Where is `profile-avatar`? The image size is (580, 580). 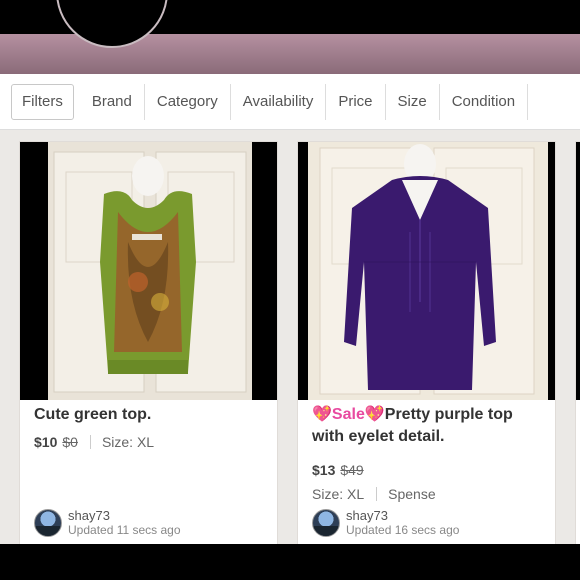 profile-avatar is located at coordinates (112, 24).